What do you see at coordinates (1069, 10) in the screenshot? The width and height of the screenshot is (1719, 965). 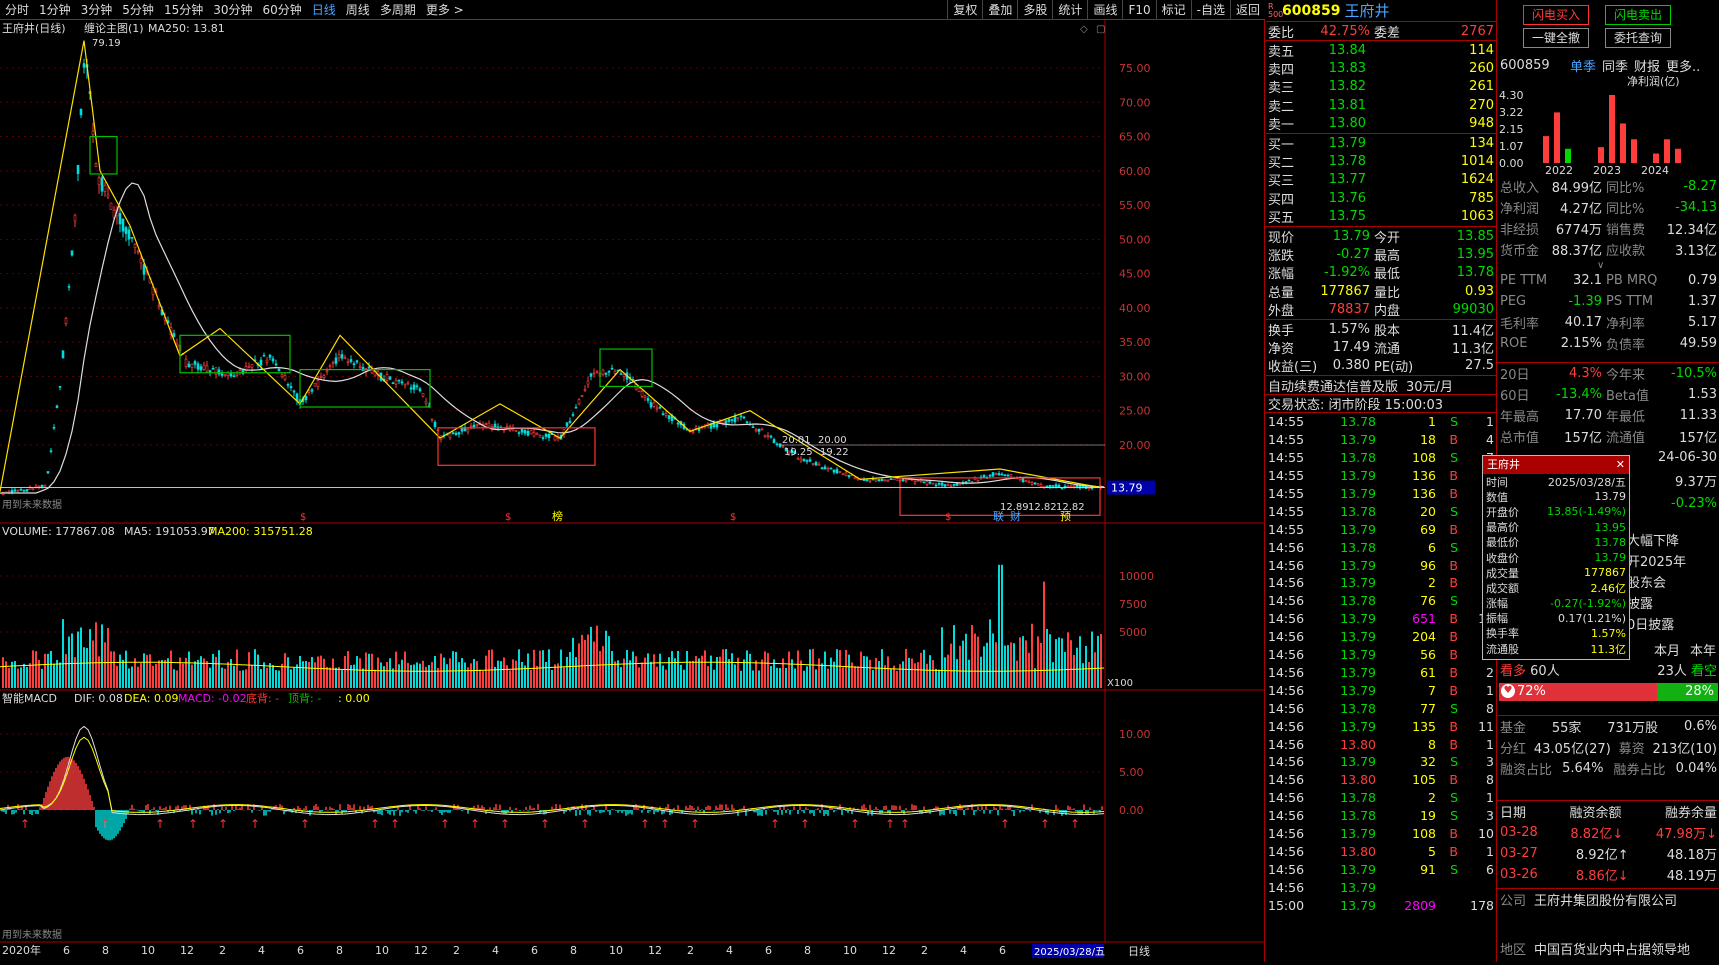 I see `tool-button-3: 统计` at bounding box center [1069, 10].